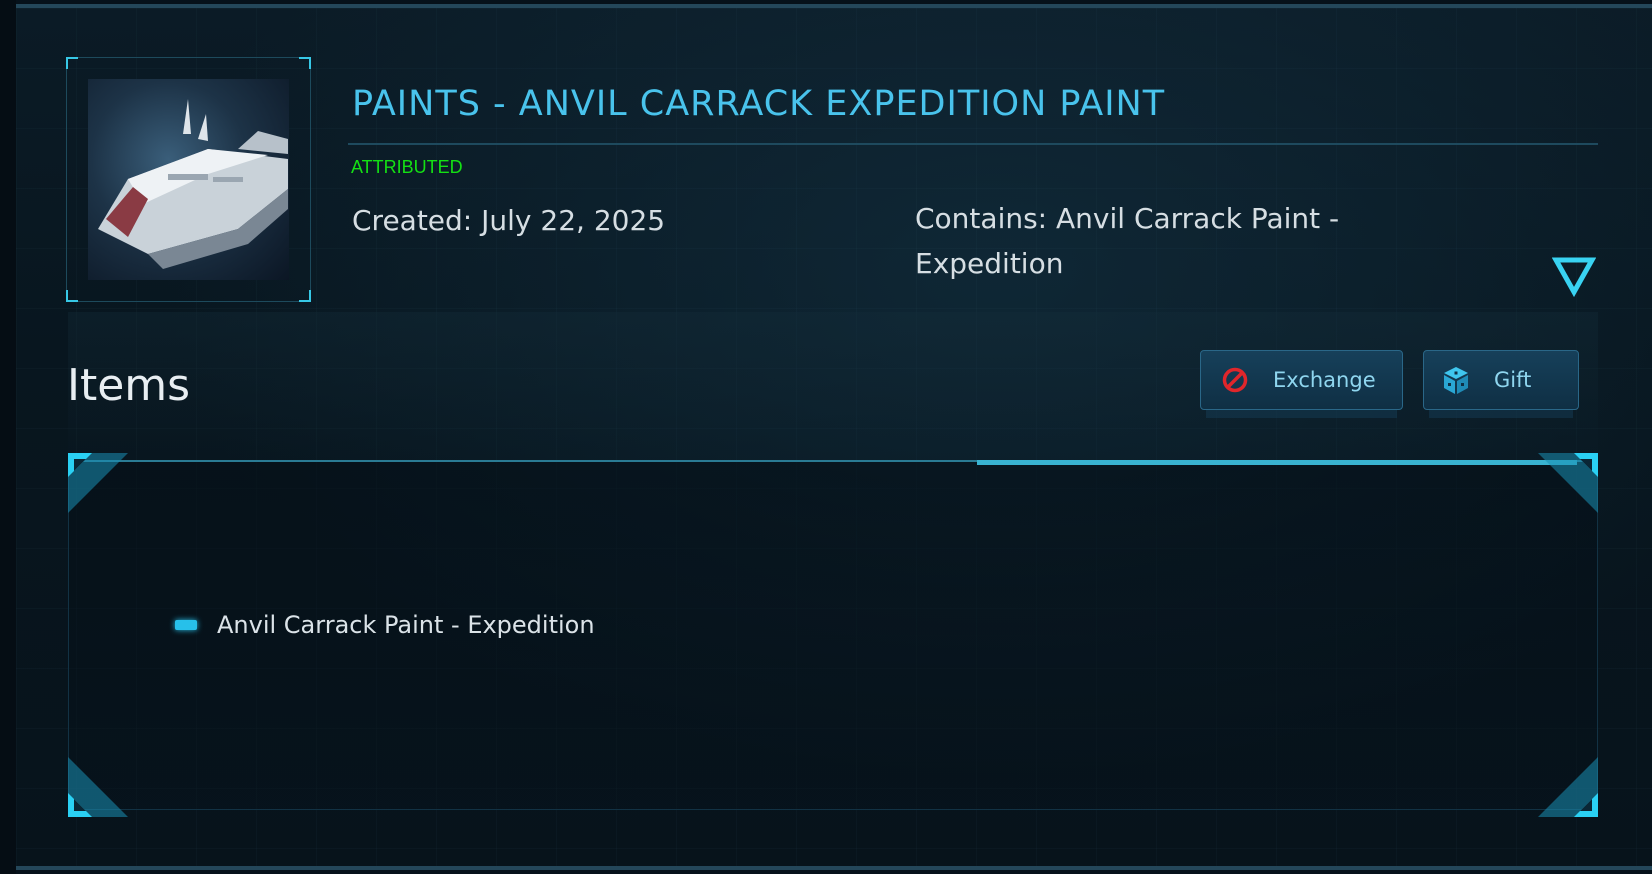 This screenshot has height=874, width=1652. What do you see at coordinates (1568, 483) in the screenshot?
I see `panel-corner-top-right` at bounding box center [1568, 483].